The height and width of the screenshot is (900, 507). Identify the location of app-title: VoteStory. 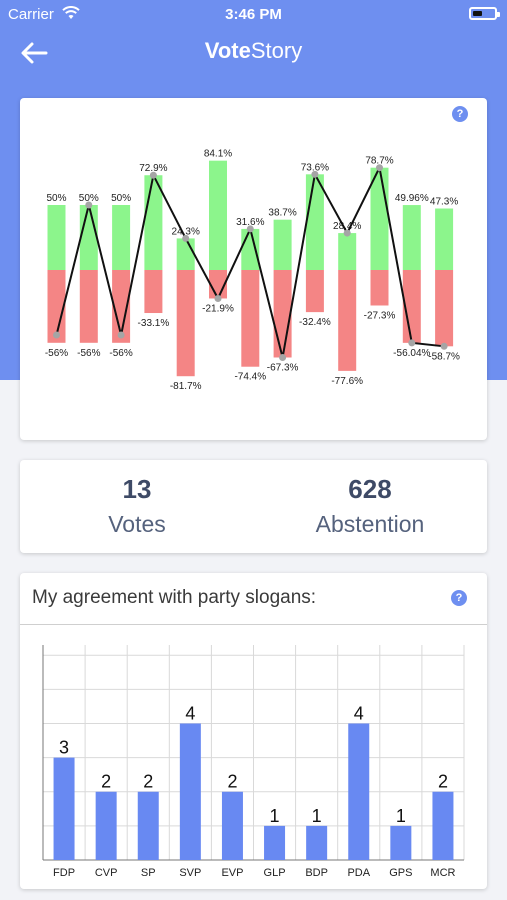
(253, 51).